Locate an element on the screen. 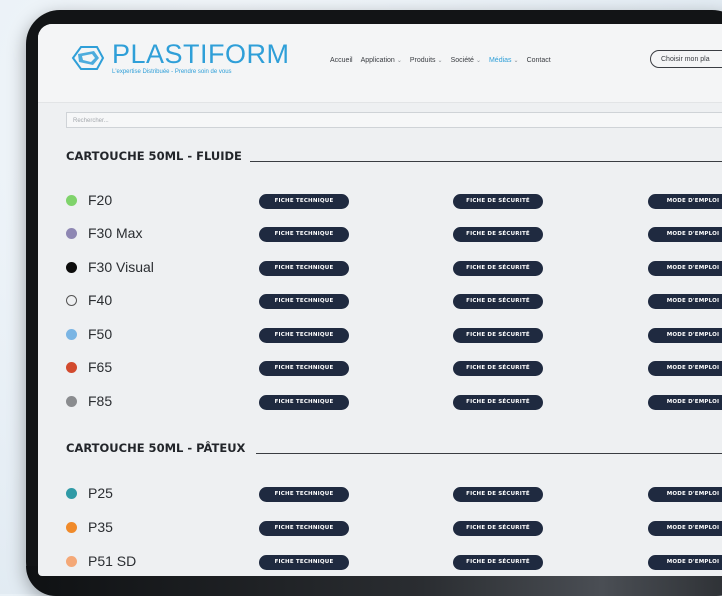  product-name: F50 is located at coordinates (100, 334).